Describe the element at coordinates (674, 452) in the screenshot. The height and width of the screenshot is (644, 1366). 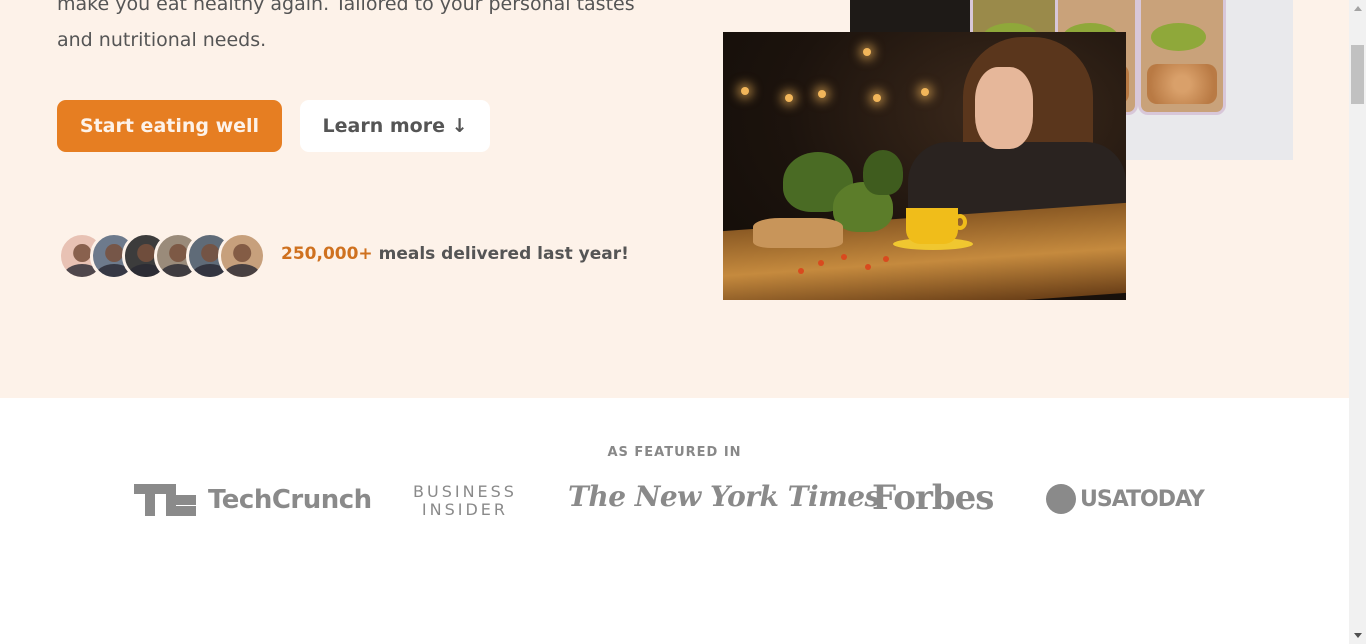
I see `featured-heading: AS FEATURED IN` at that location.